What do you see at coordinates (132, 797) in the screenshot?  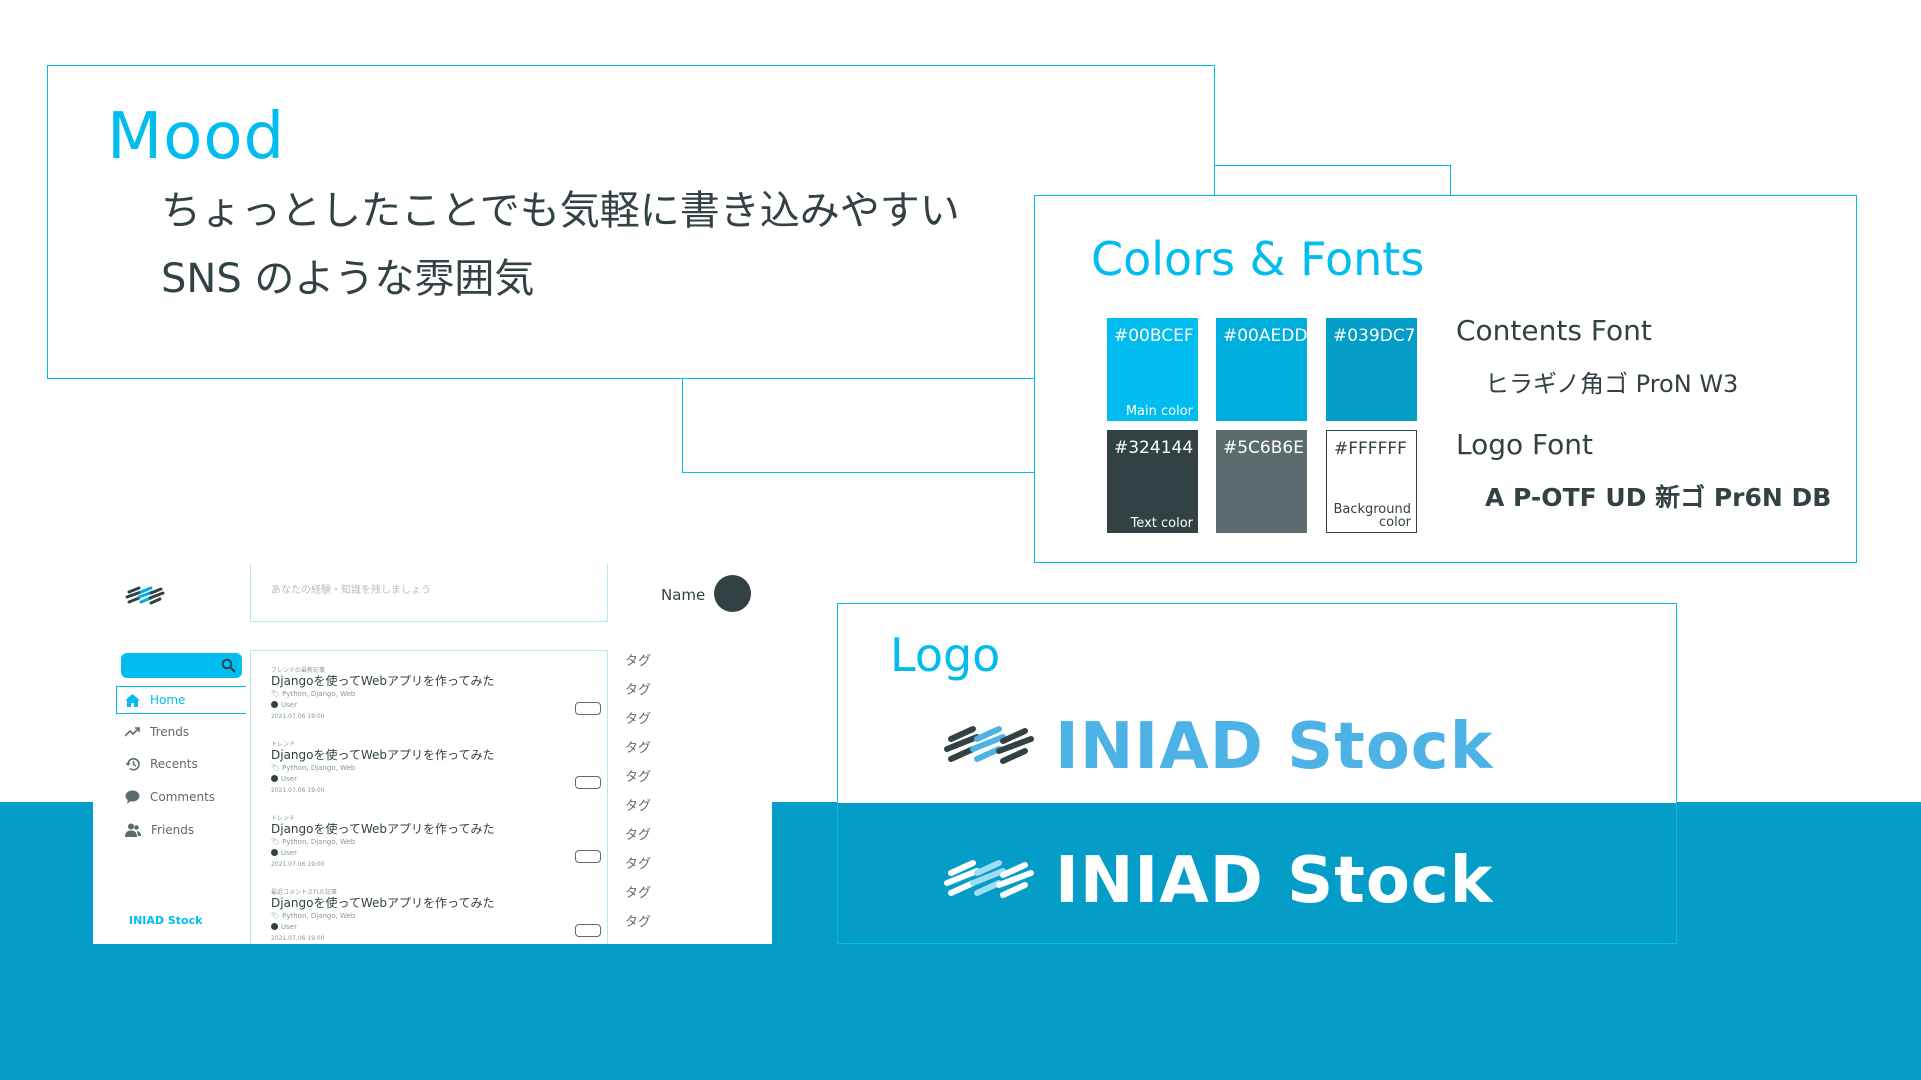 I see `comment-icon` at bounding box center [132, 797].